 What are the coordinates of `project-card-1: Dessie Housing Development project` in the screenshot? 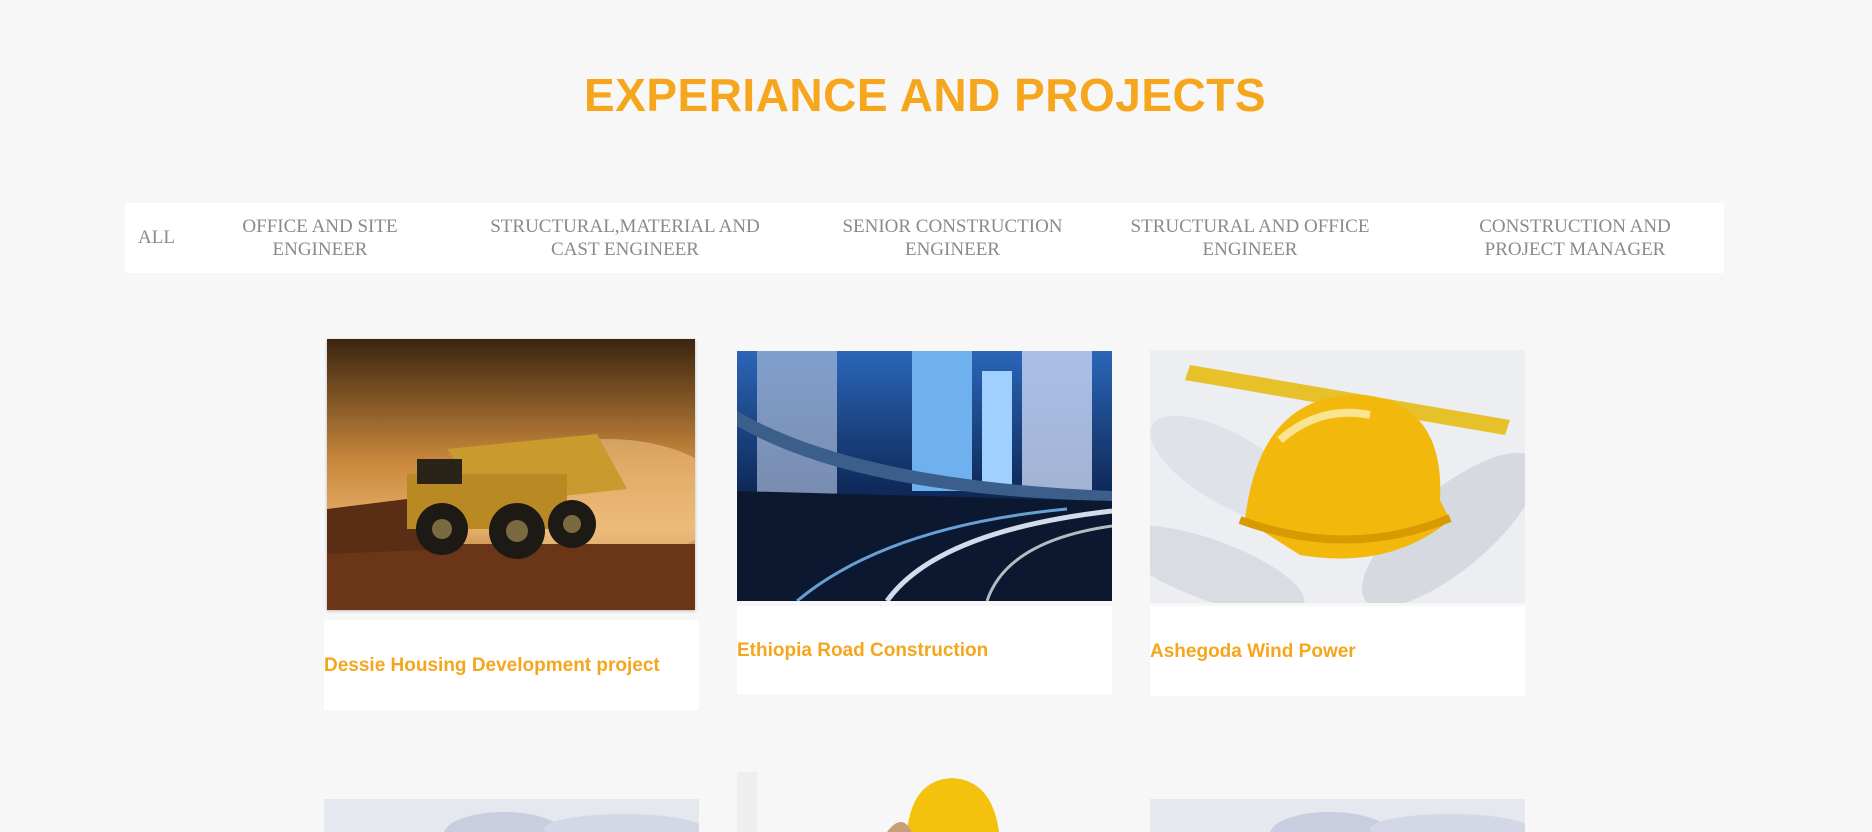 It's located at (511, 665).